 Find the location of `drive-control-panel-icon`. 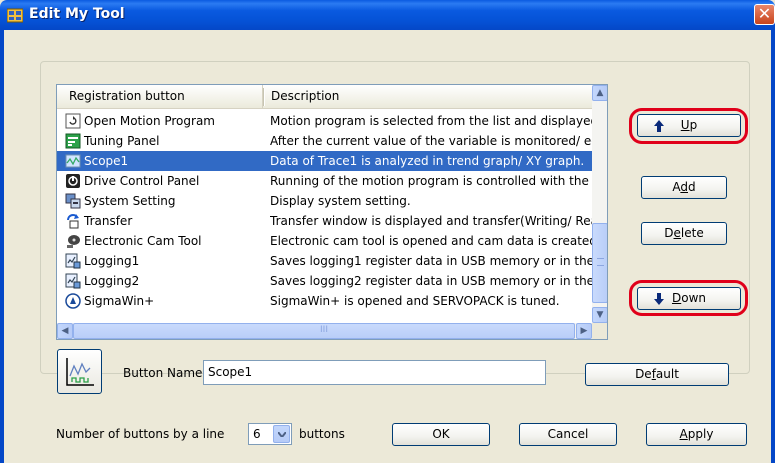

drive-control-panel-icon is located at coordinates (73, 181).